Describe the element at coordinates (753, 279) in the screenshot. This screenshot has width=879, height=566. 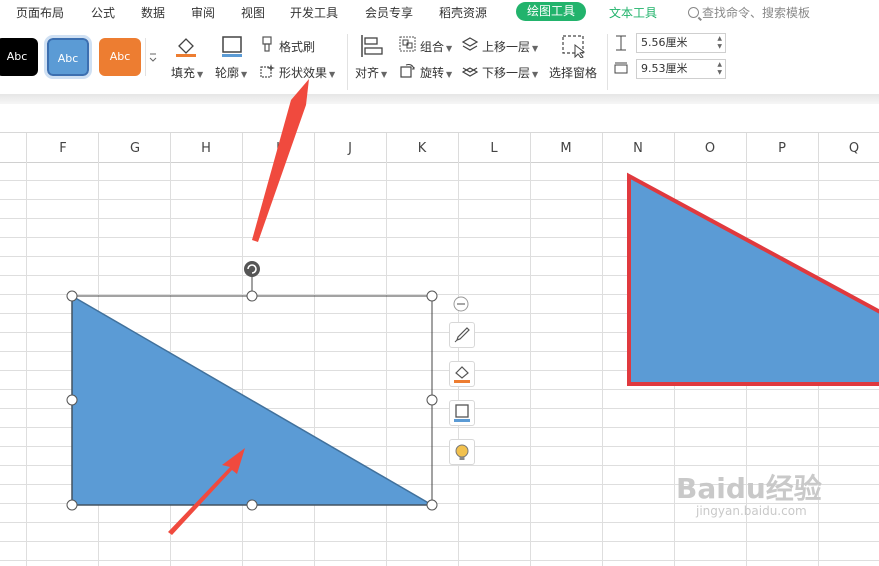
I see `triangle-shape-red-outline` at that location.